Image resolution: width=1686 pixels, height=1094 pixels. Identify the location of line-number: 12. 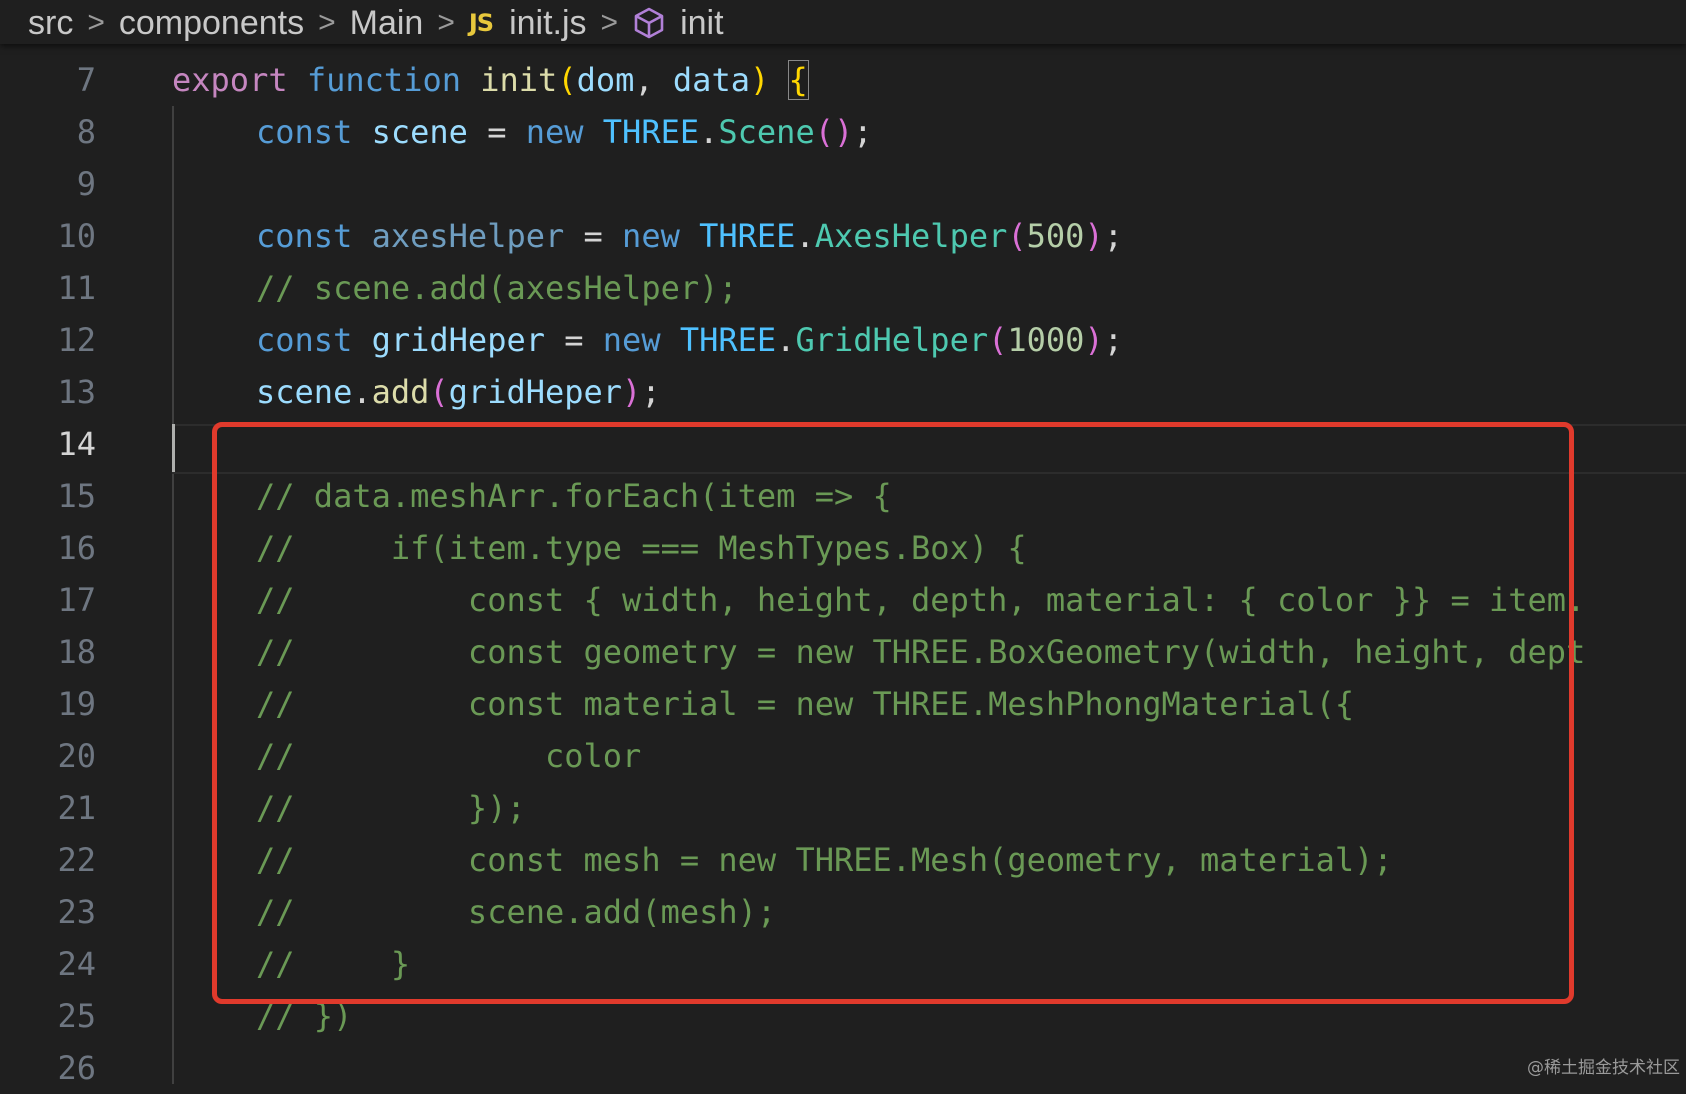
(76, 340).